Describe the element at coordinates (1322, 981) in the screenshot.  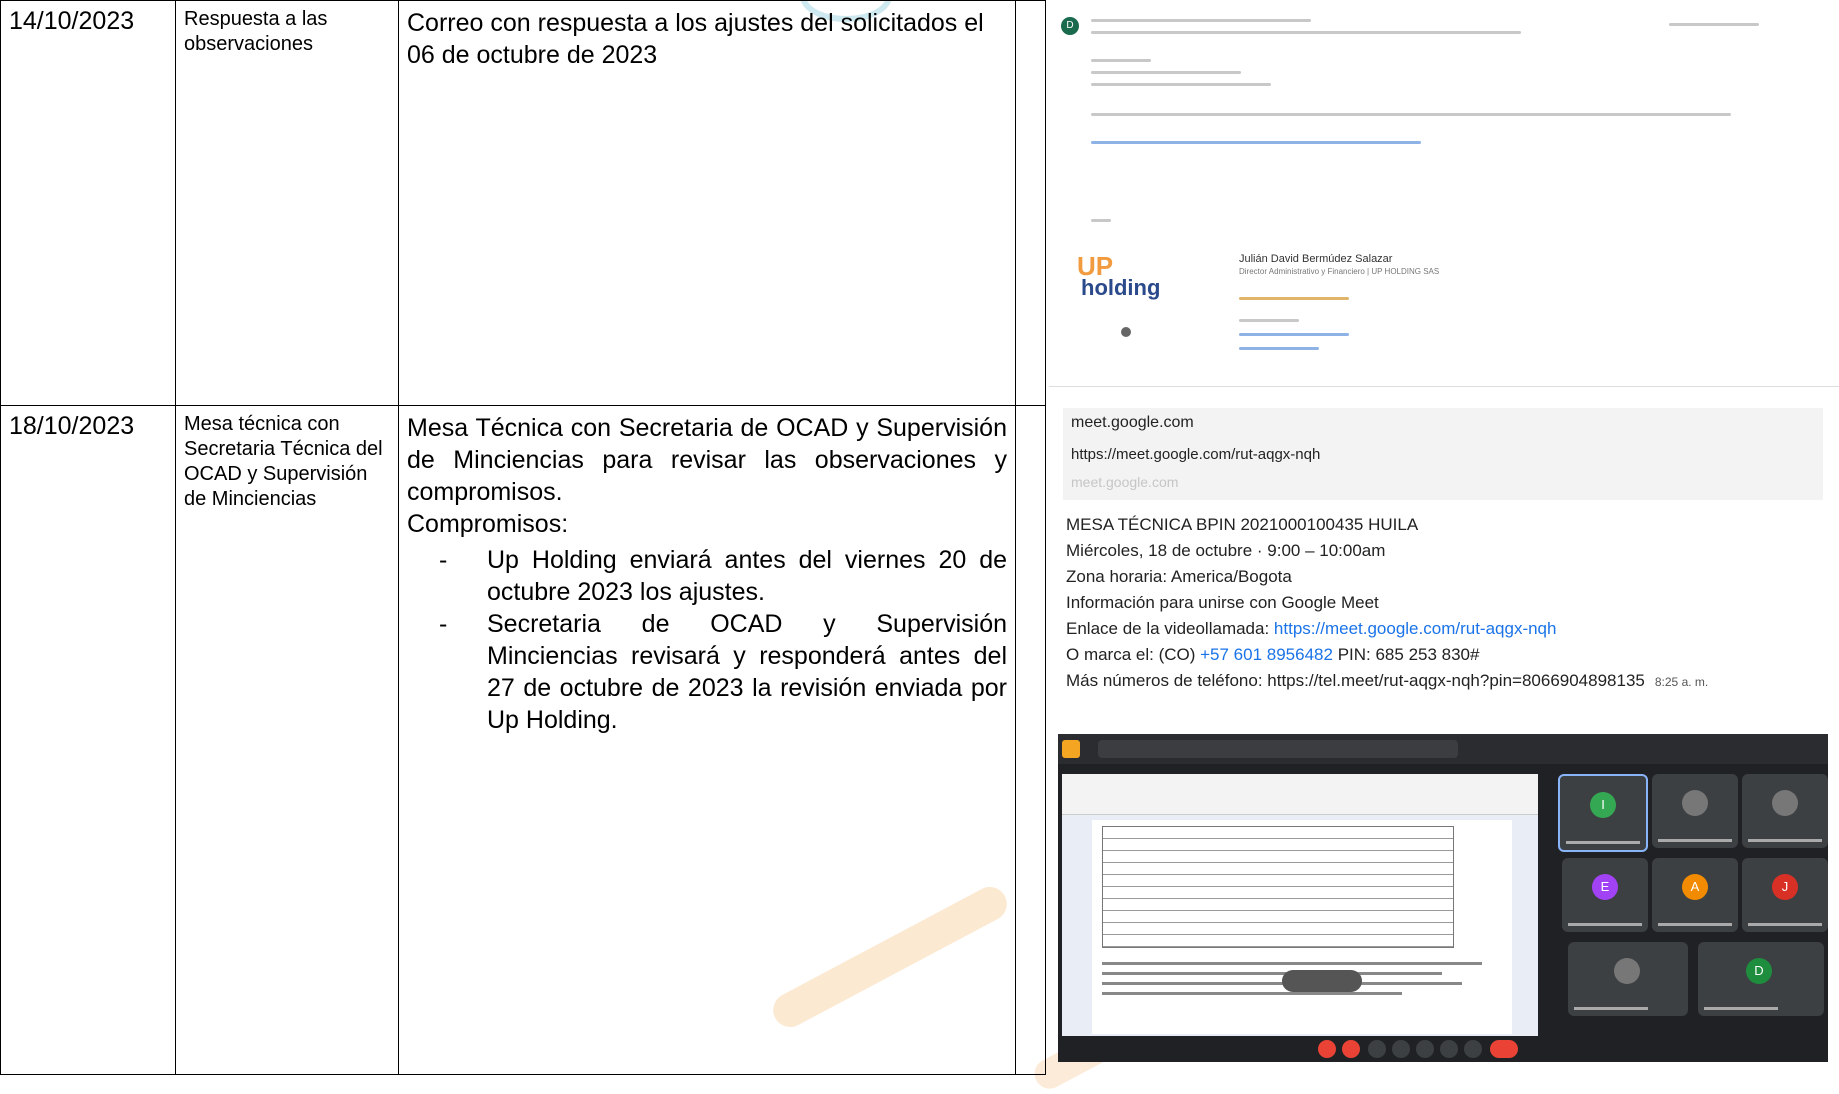
I see `presenting-chip` at that location.